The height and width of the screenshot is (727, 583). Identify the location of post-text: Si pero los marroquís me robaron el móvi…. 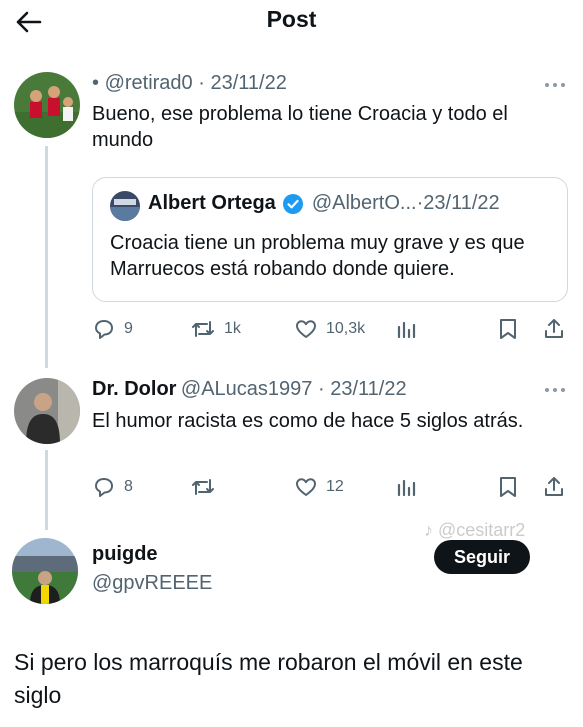
(268, 678).